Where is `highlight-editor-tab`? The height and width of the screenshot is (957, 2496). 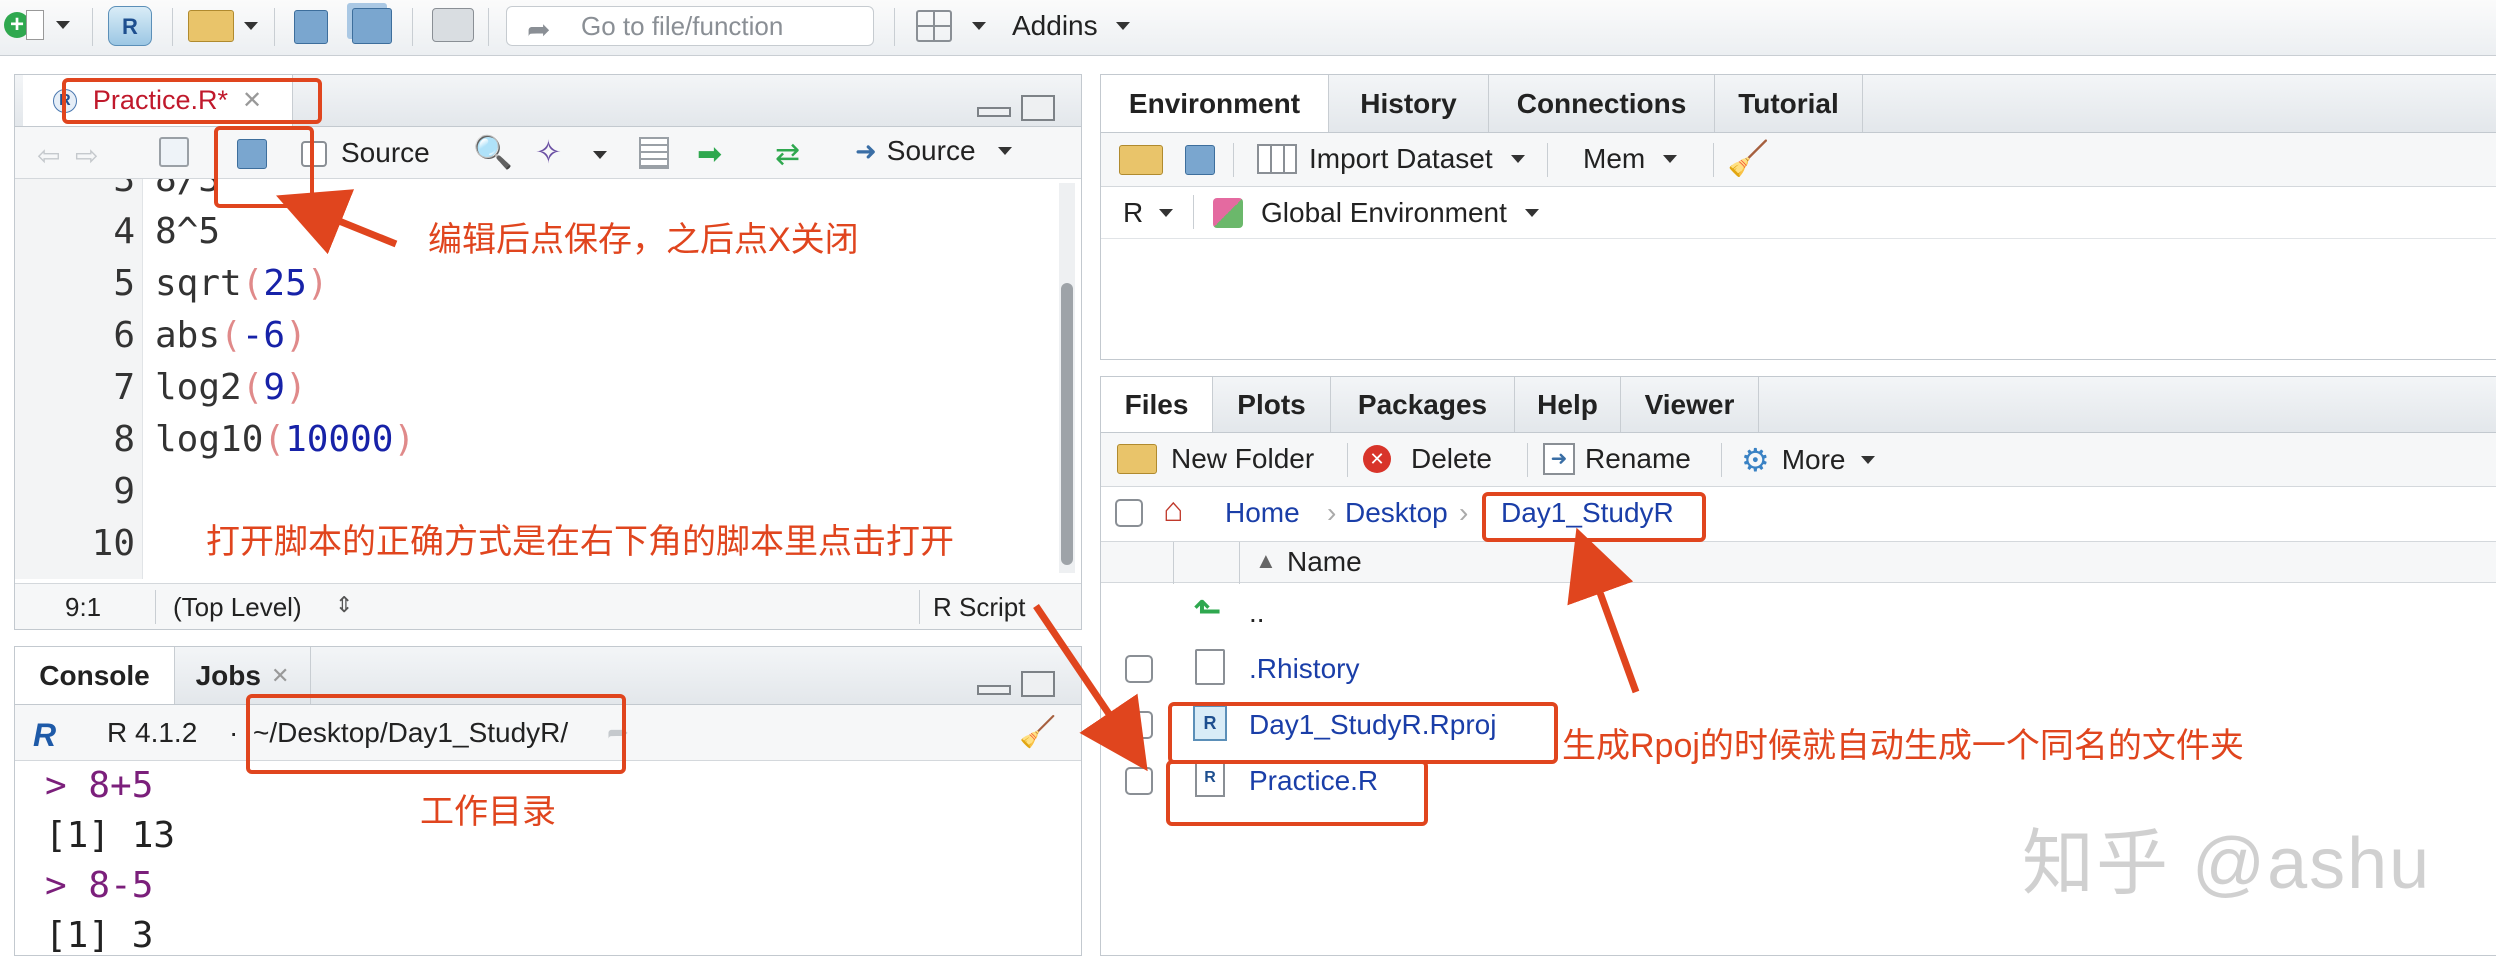
highlight-editor-tab is located at coordinates (192, 101).